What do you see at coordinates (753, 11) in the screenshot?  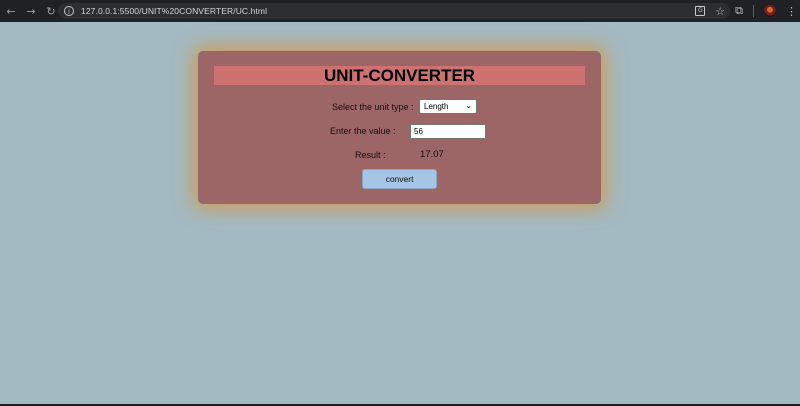 I see `toolbar-divider` at bounding box center [753, 11].